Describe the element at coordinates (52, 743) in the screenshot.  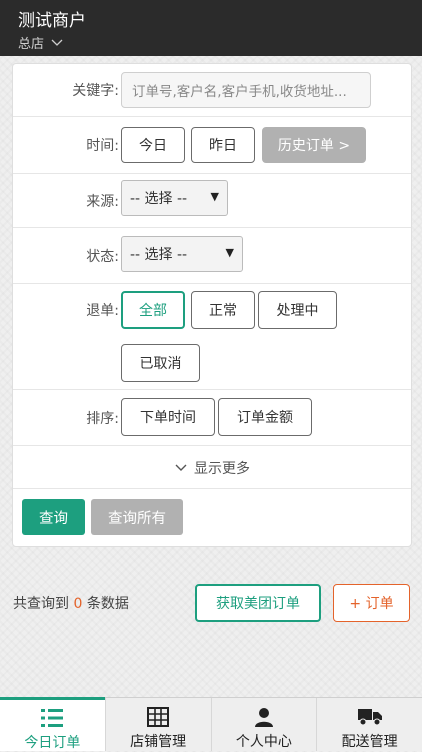
I see `tab-label: 今日订单` at that location.